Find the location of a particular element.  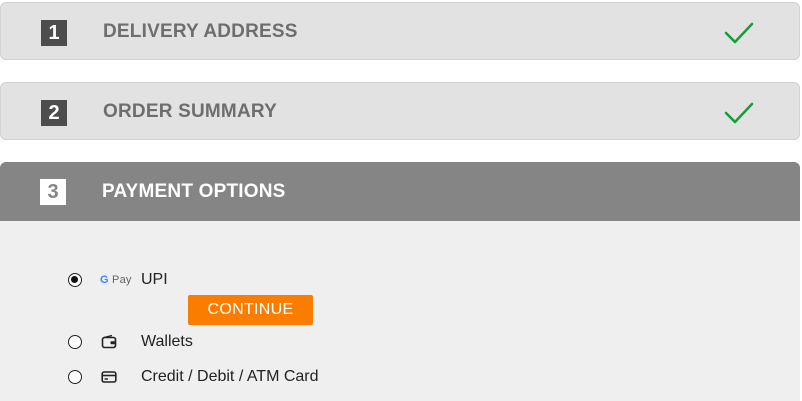

continue-button: CONTINUE is located at coordinates (250, 310).